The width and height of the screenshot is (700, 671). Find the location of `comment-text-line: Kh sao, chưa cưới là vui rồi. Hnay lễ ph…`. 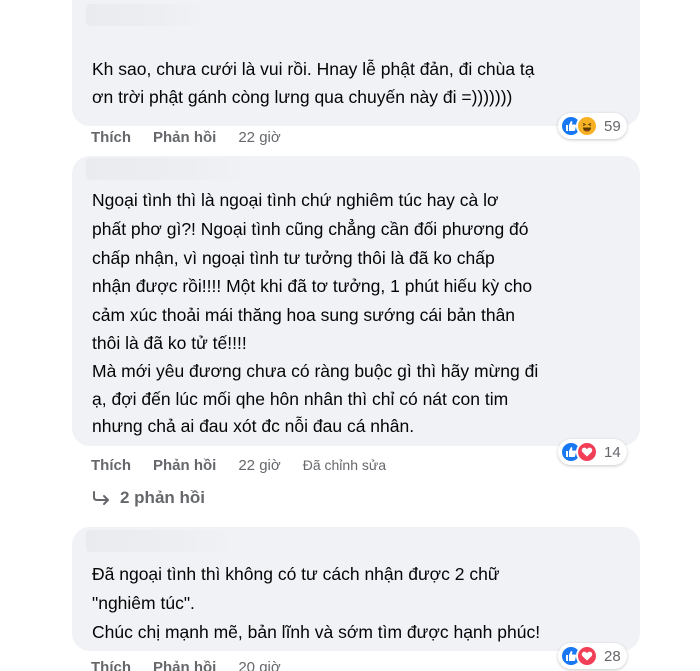

comment-text-line: Kh sao, chưa cưới là vui rồi. Hnay lễ ph… is located at coordinates (313, 69).